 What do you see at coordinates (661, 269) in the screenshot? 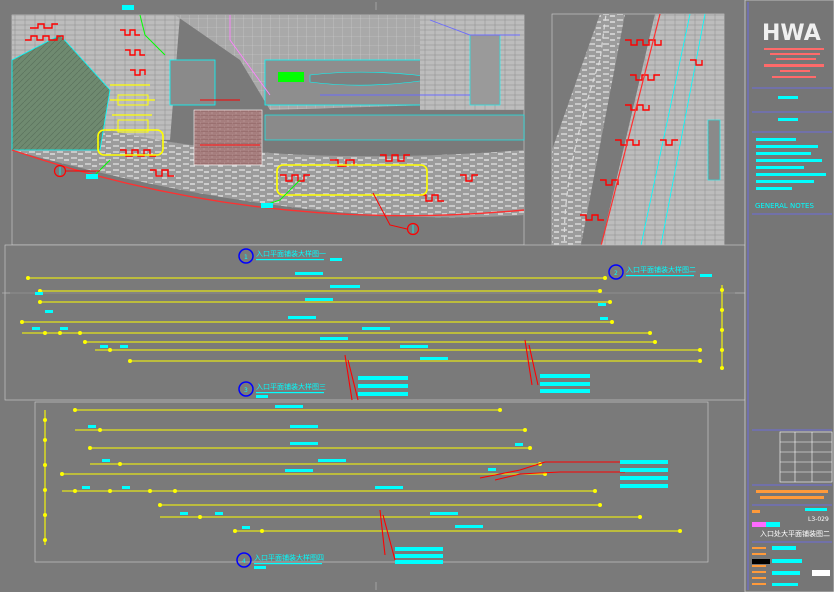
I see `view-label-2: 入口平面铺装大样图二` at bounding box center [661, 269].